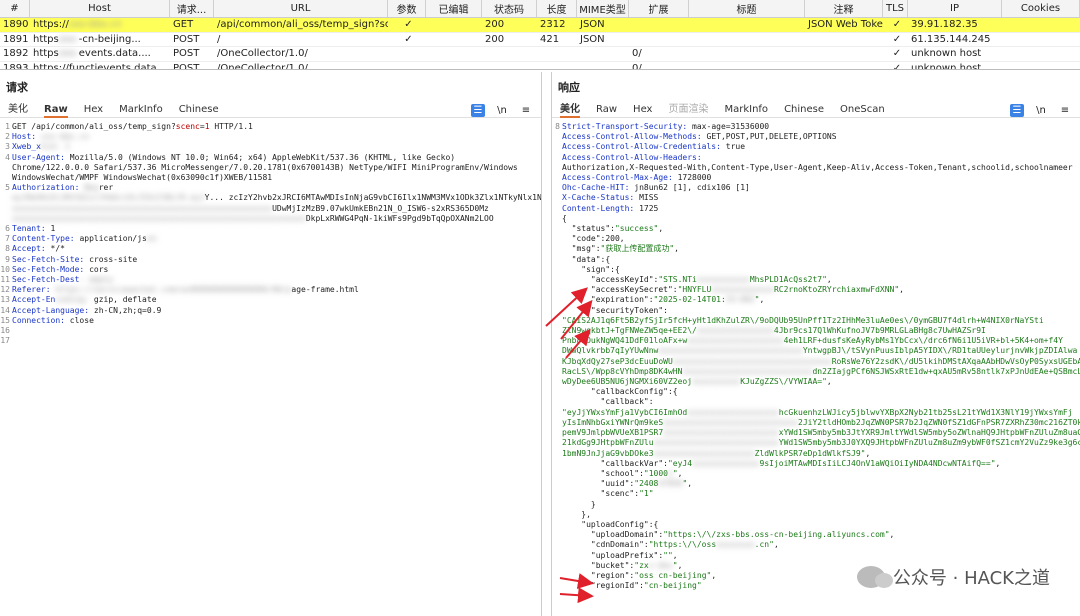 This screenshot has height=616, width=1080. Describe the element at coordinates (610, 280) in the screenshot. I see `code-token: "accessKeyId":` at that location.